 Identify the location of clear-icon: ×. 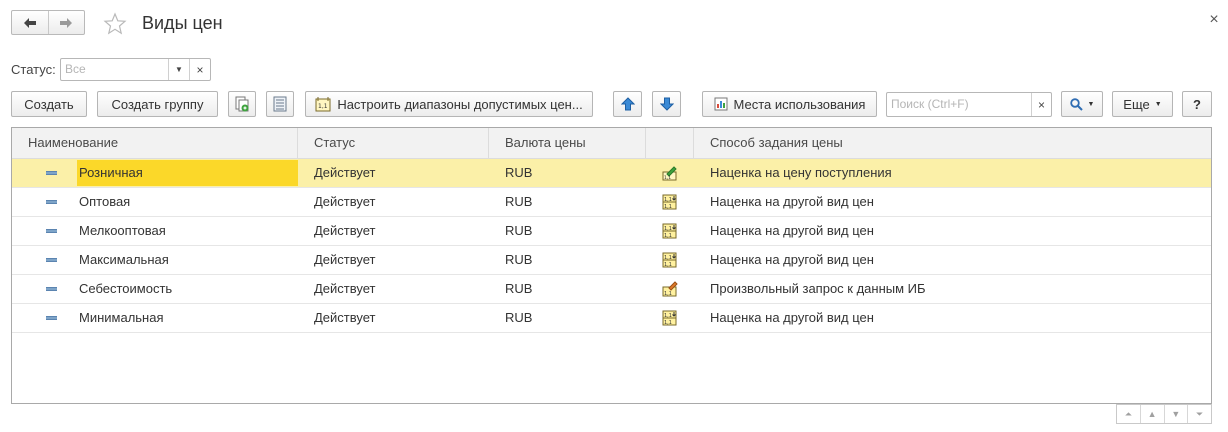
(199, 69).